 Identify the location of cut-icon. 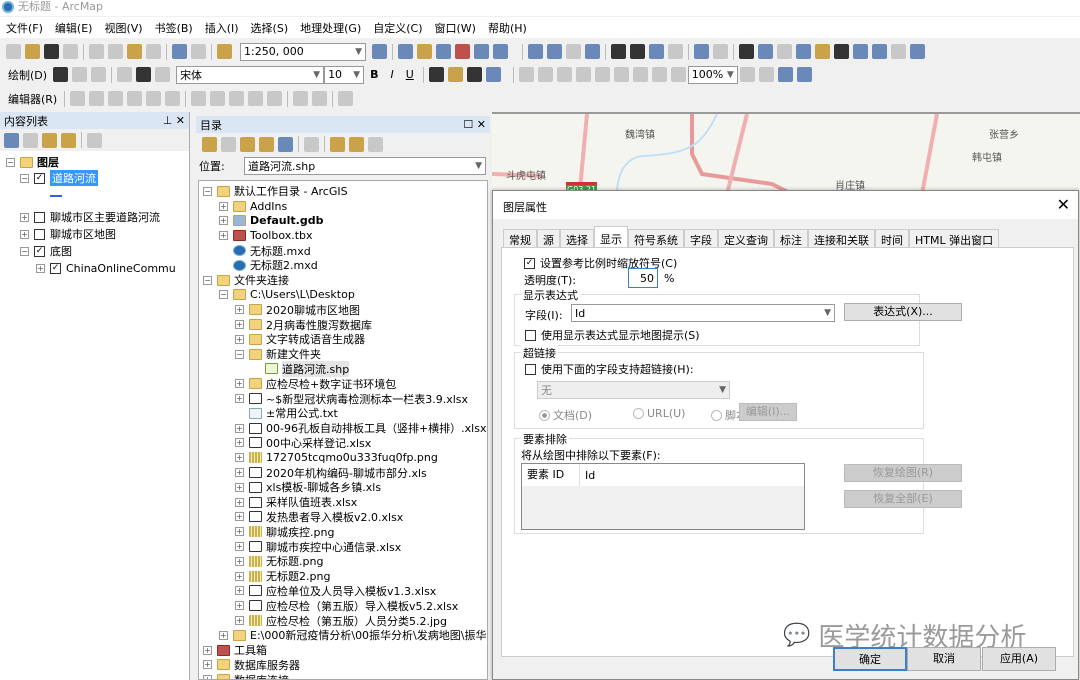
(96, 51).